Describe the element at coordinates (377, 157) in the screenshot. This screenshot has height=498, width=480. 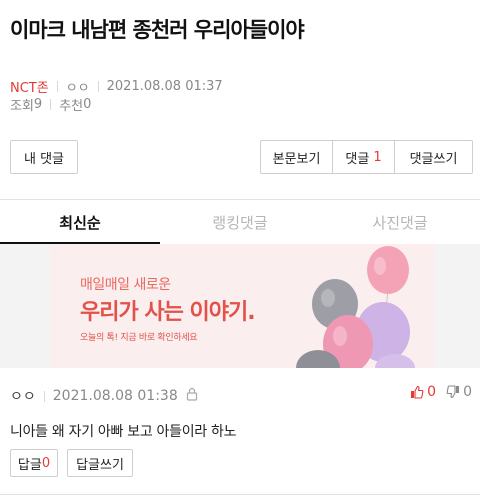
I see `comments-count: 1` at that location.